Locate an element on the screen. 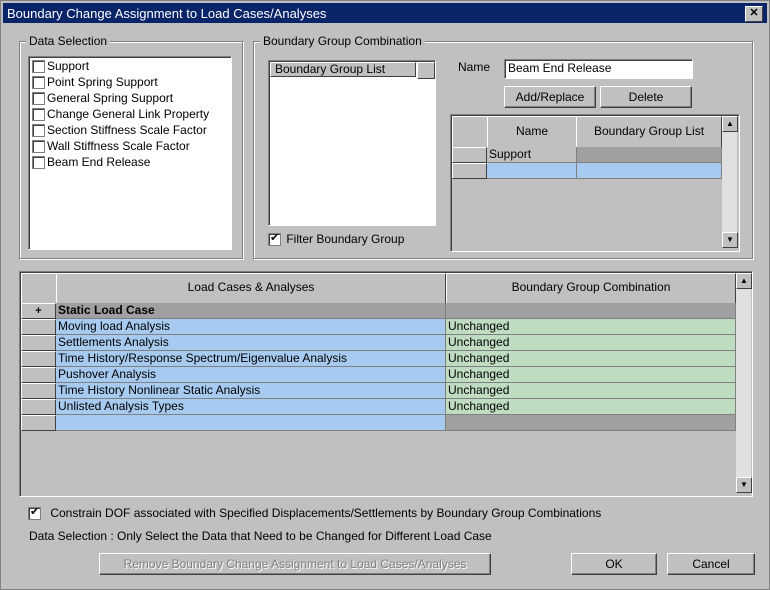  load-case-name-cell: Pushover Analysis is located at coordinates (251, 375).